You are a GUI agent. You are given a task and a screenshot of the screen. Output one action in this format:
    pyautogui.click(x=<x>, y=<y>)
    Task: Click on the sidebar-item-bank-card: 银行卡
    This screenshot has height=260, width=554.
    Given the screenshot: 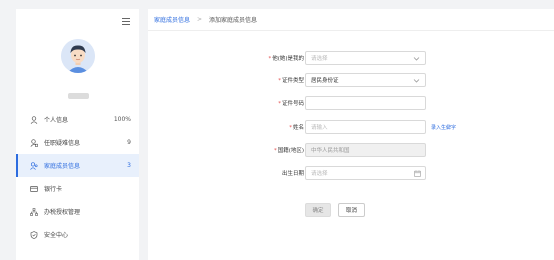 What is the action you would take?
    pyautogui.click(x=77, y=188)
    